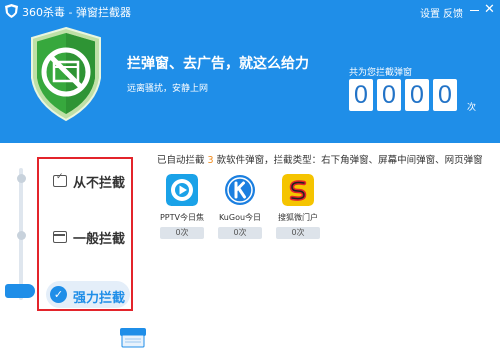  I want to click on slider-handle, so click(20, 291).